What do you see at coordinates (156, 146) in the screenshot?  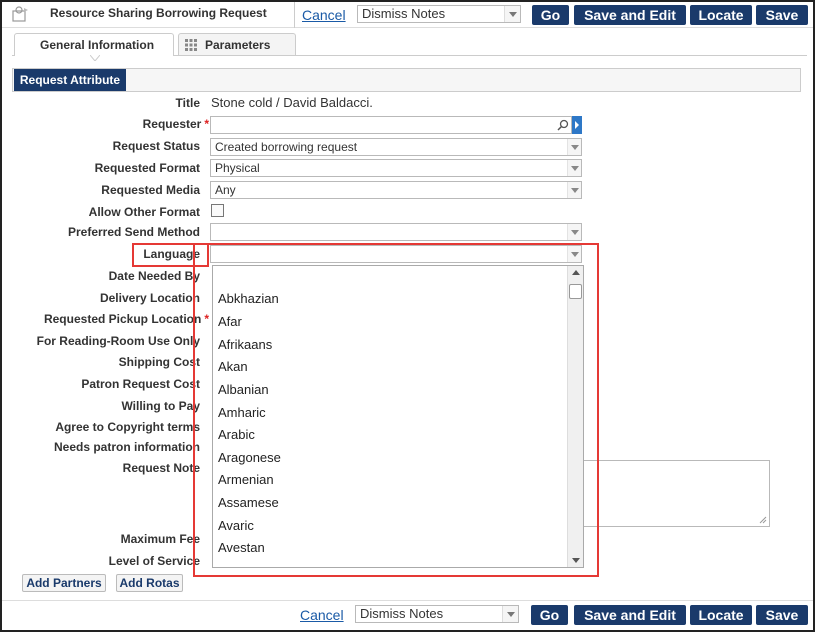 I see `request-status-label: Request Status` at bounding box center [156, 146].